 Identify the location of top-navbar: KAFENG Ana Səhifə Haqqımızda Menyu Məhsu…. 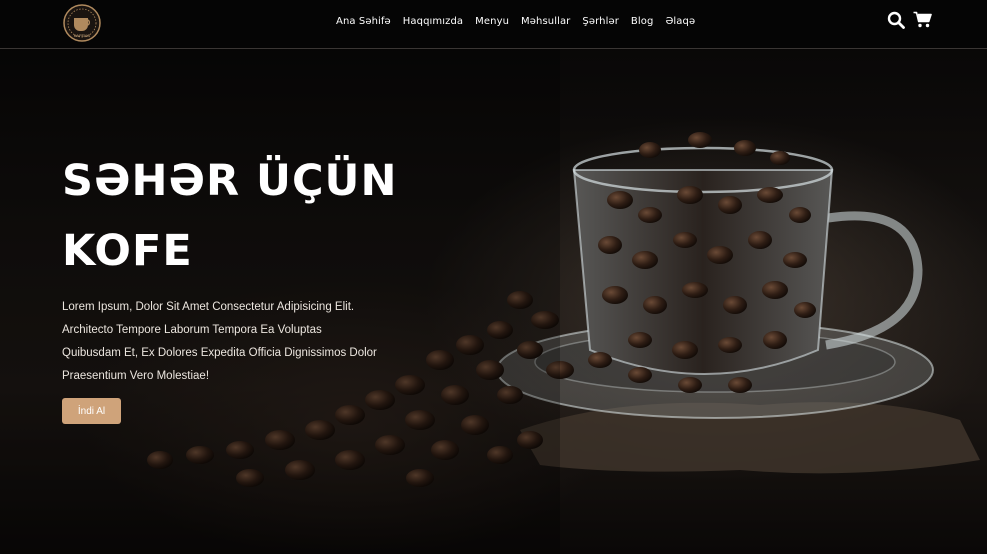
(493, 24).